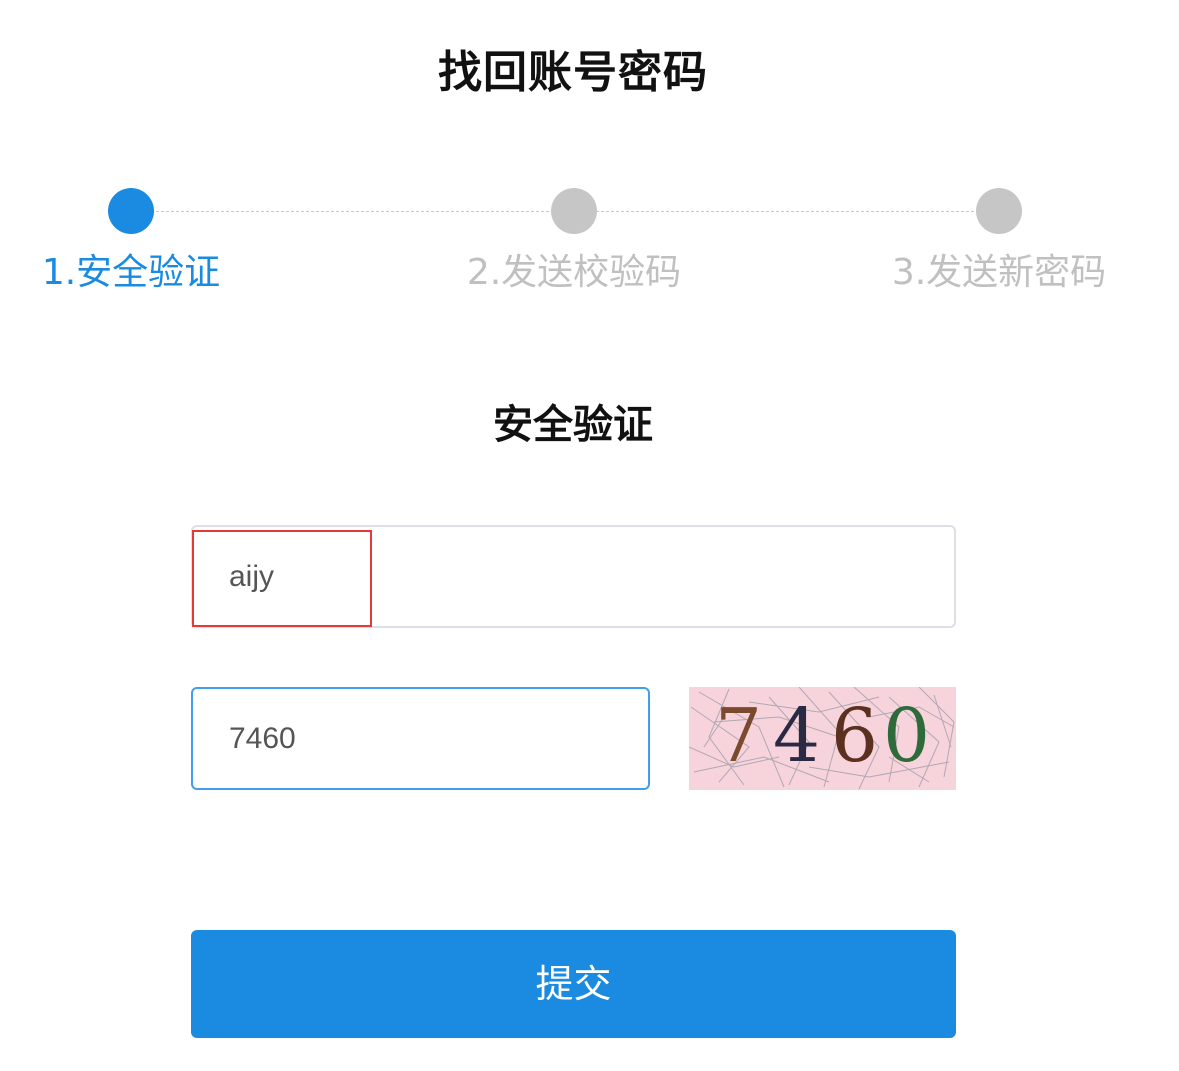 Image resolution: width=1179 pixels, height=1071 pixels. What do you see at coordinates (420, 738) in the screenshot?
I see `captcha-input` at bounding box center [420, 738].